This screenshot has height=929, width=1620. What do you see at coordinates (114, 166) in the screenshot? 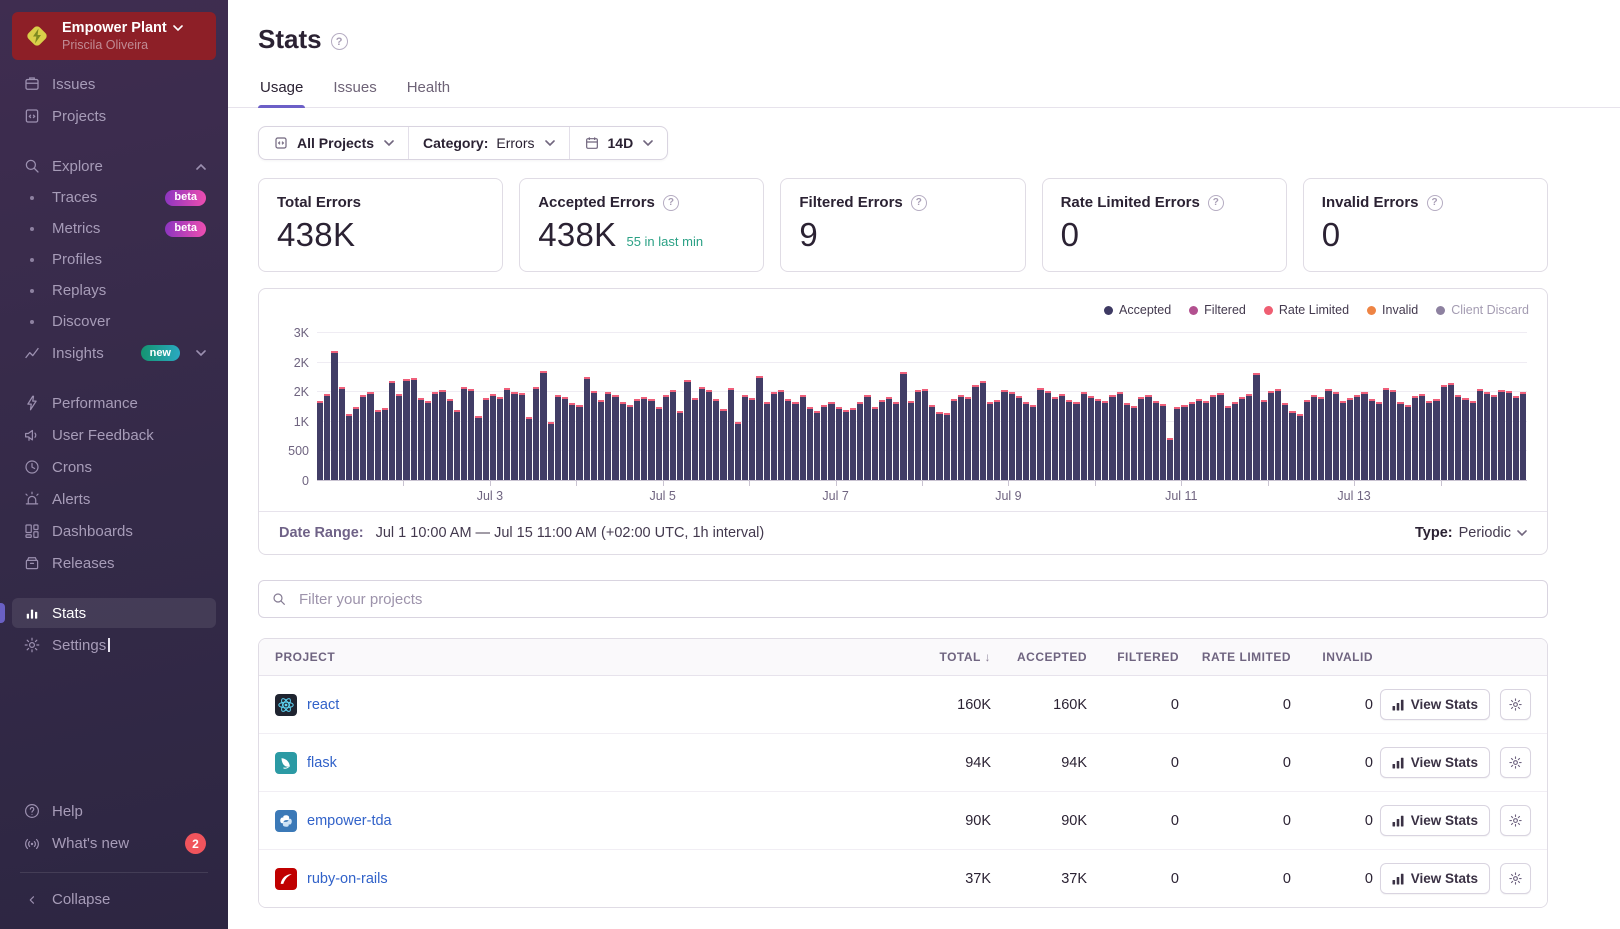
I see `sidebar-item-explore: Explore` at bounding box center [114, 166].